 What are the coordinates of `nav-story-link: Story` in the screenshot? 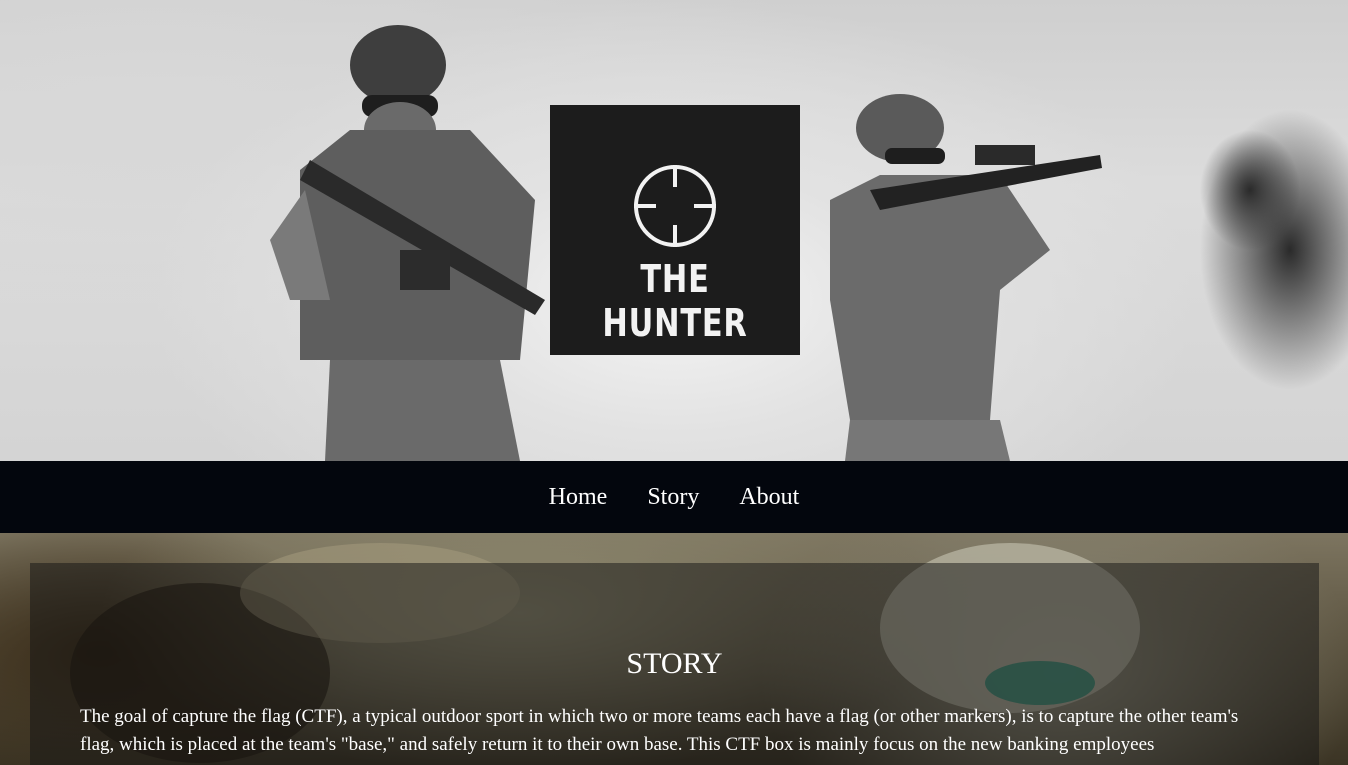 It's located at (673, 497).